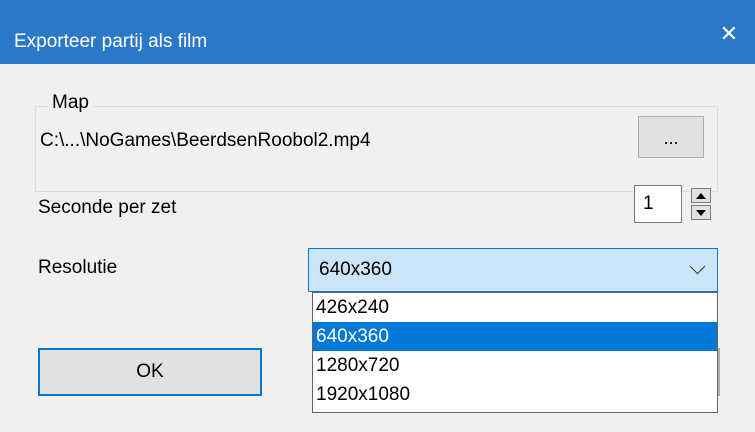 This screenshot has height=432, width=755. I want to click on resolution-option-640x360: 640x360, so click(515, 336).